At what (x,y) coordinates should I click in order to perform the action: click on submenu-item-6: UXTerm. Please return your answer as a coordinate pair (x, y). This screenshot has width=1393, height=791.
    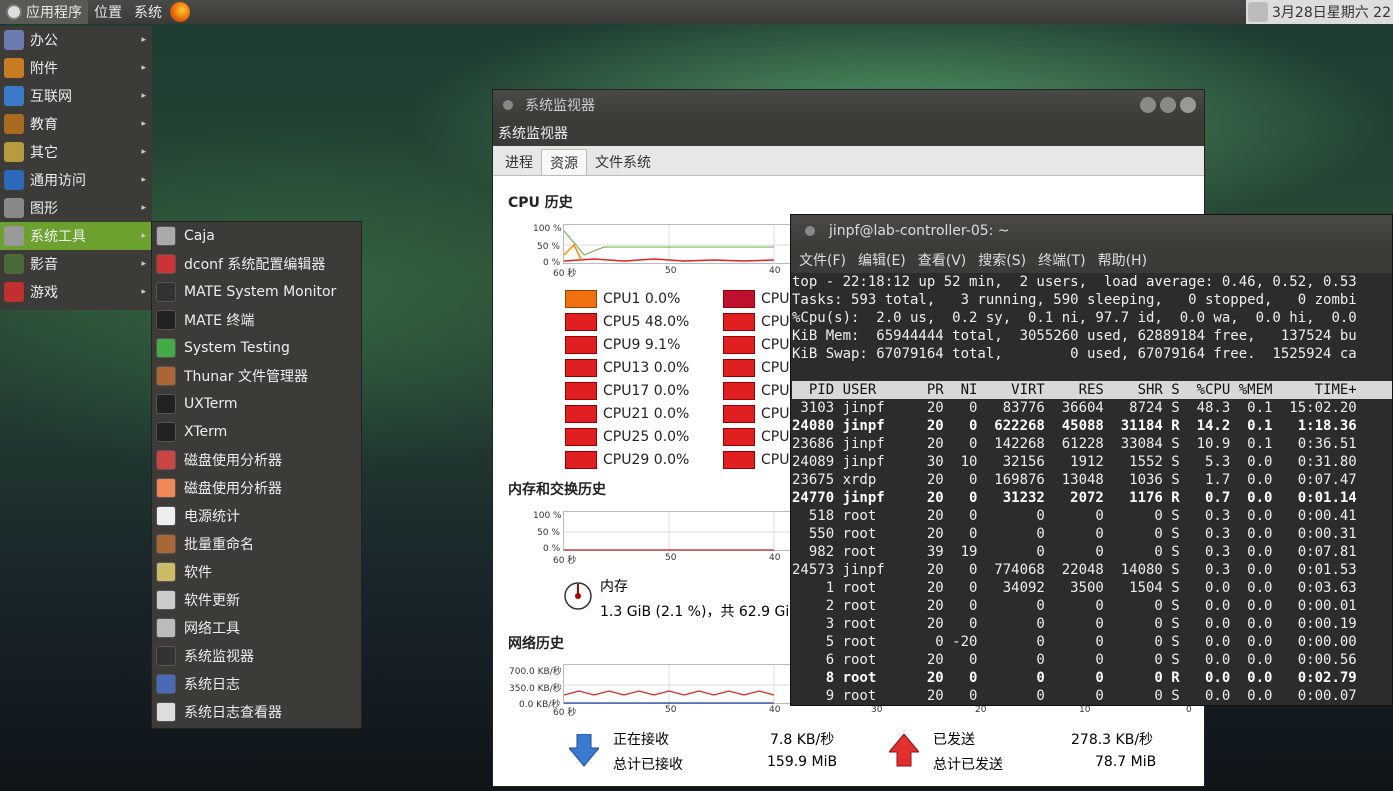
    Looking at the image, I should click on (256, 404).